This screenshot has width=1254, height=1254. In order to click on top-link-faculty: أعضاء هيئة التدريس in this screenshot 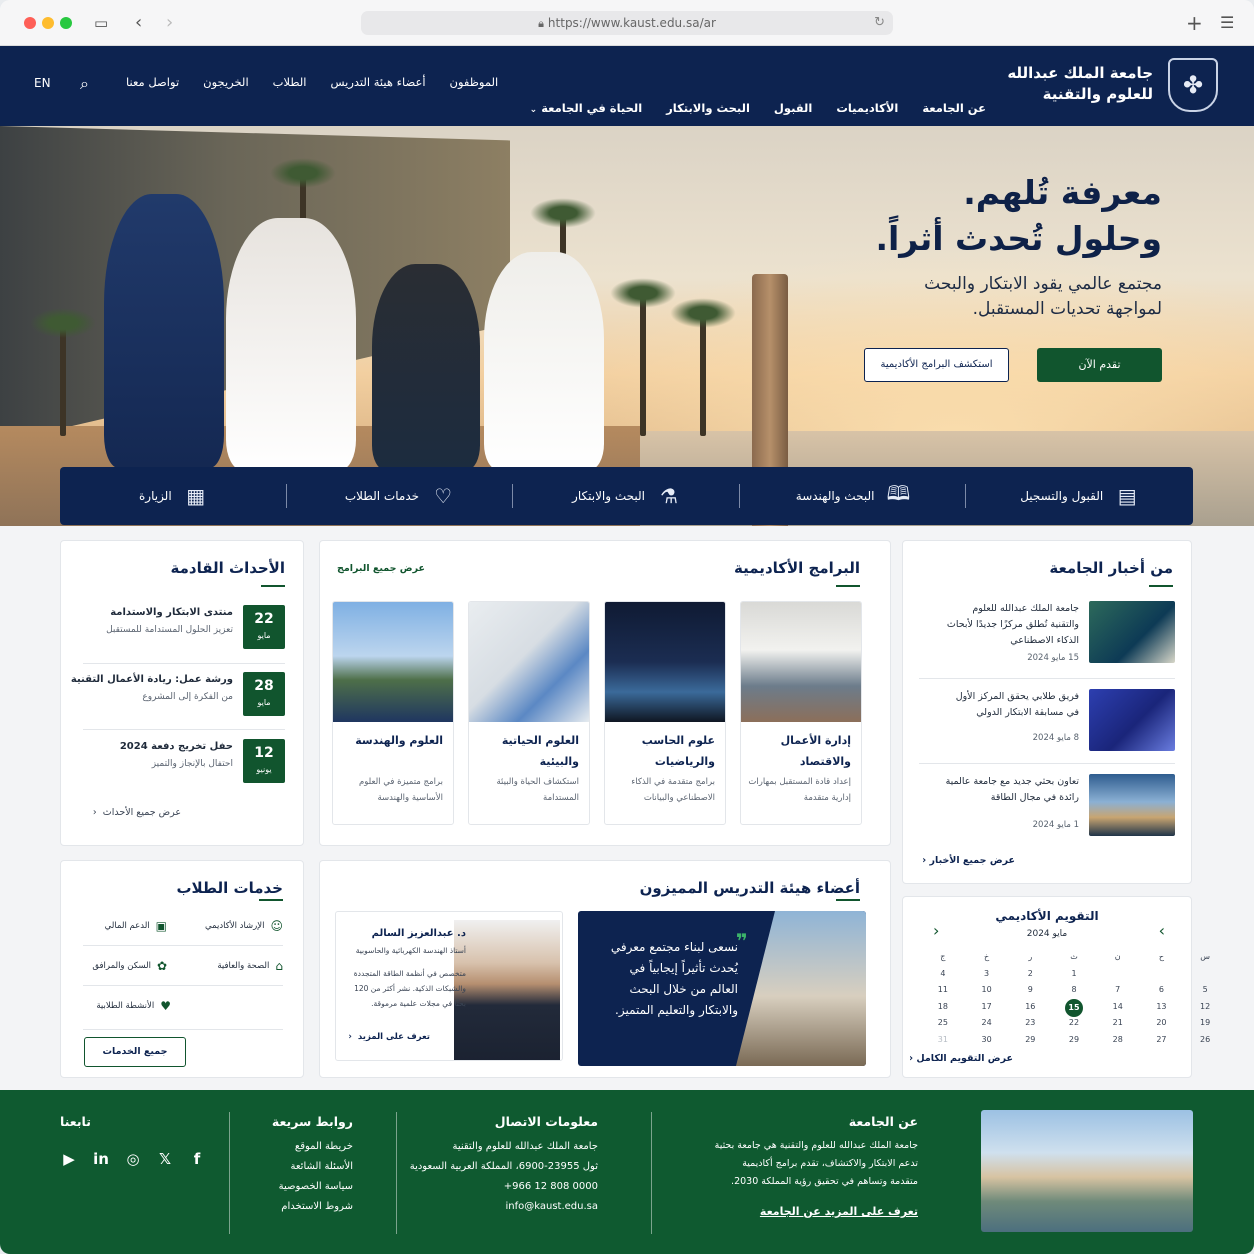, I will do `click(377, 82)`.